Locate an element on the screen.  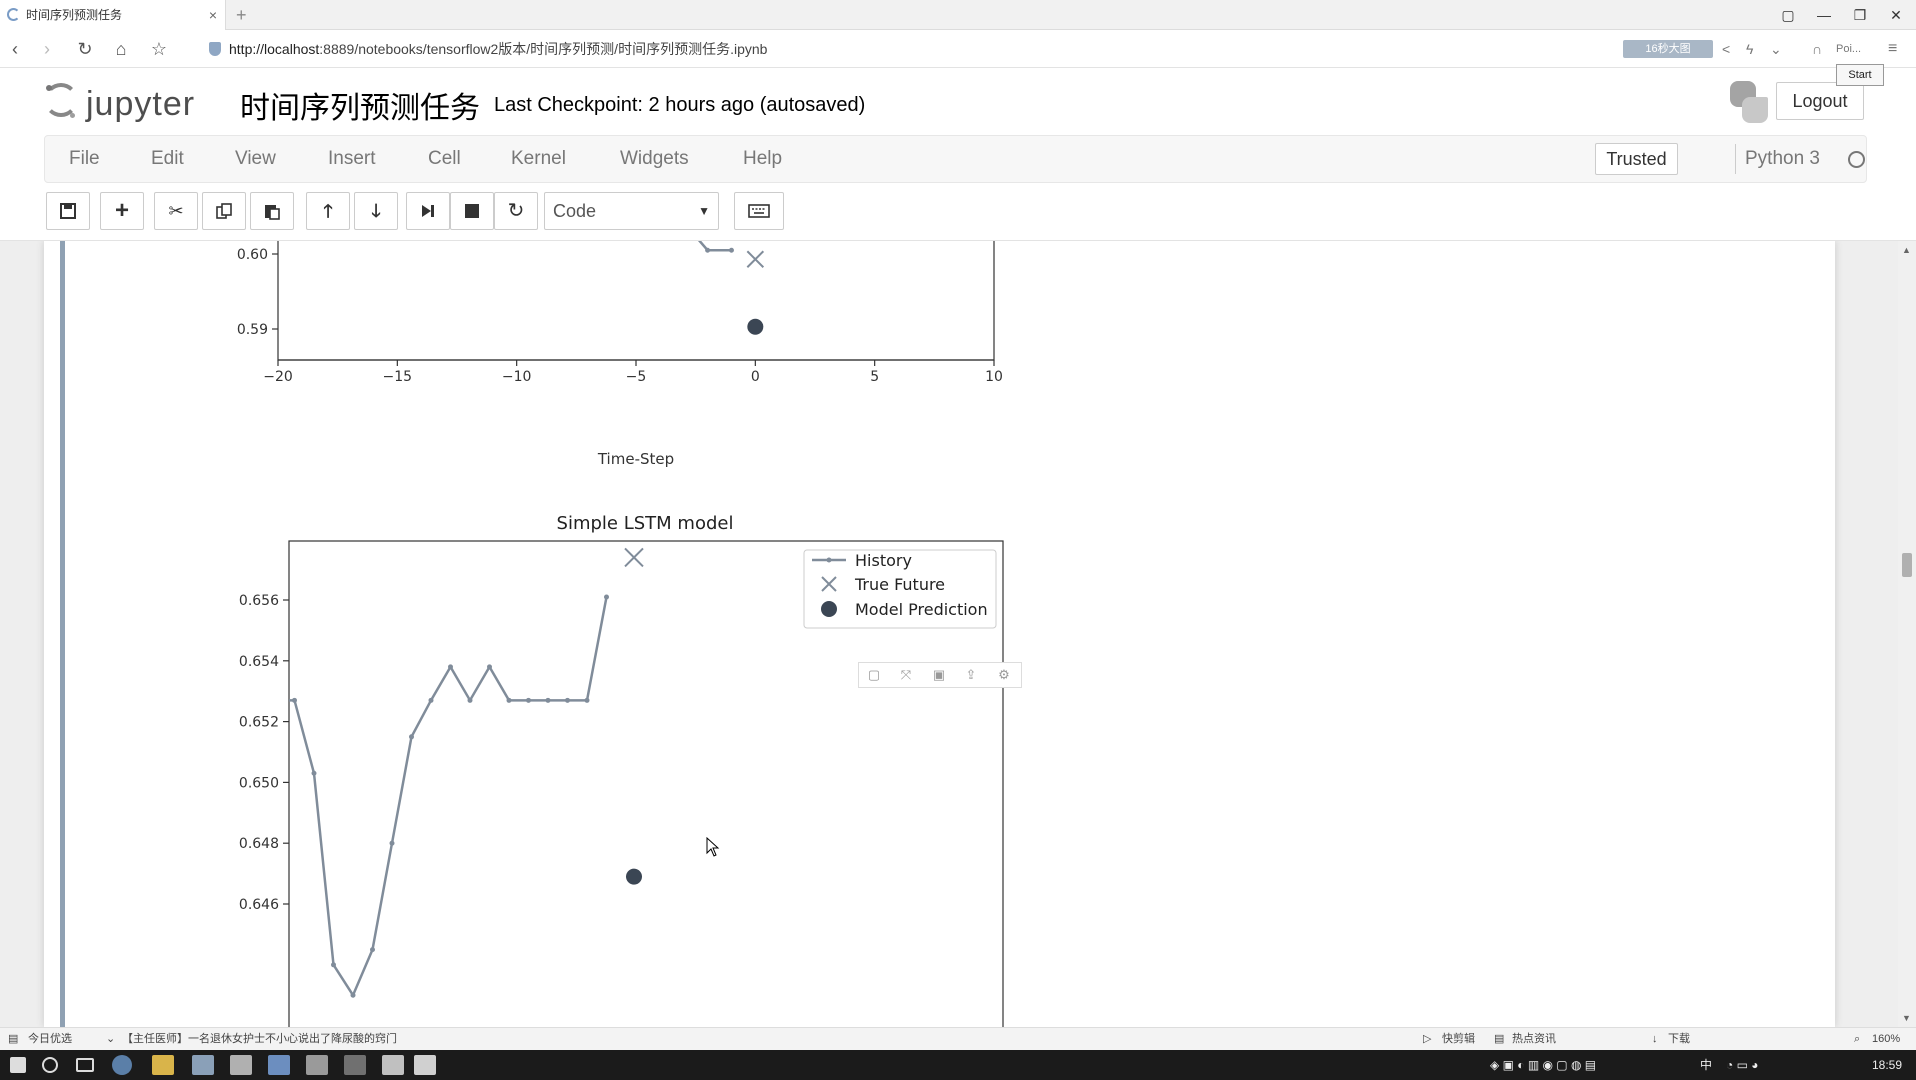
figure-download-icon: ▣ is located at coordinates (939, 675).